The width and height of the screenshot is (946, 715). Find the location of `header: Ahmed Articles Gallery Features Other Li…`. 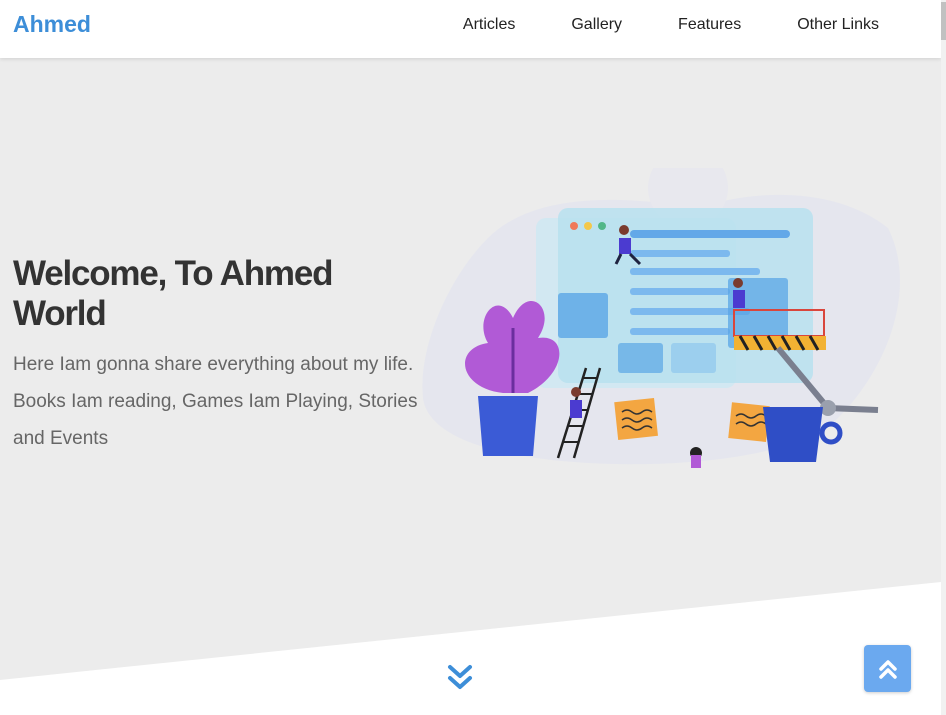

header: Ahmed Articles Gallery Features Other Li… is located at coordinates (470, 29).